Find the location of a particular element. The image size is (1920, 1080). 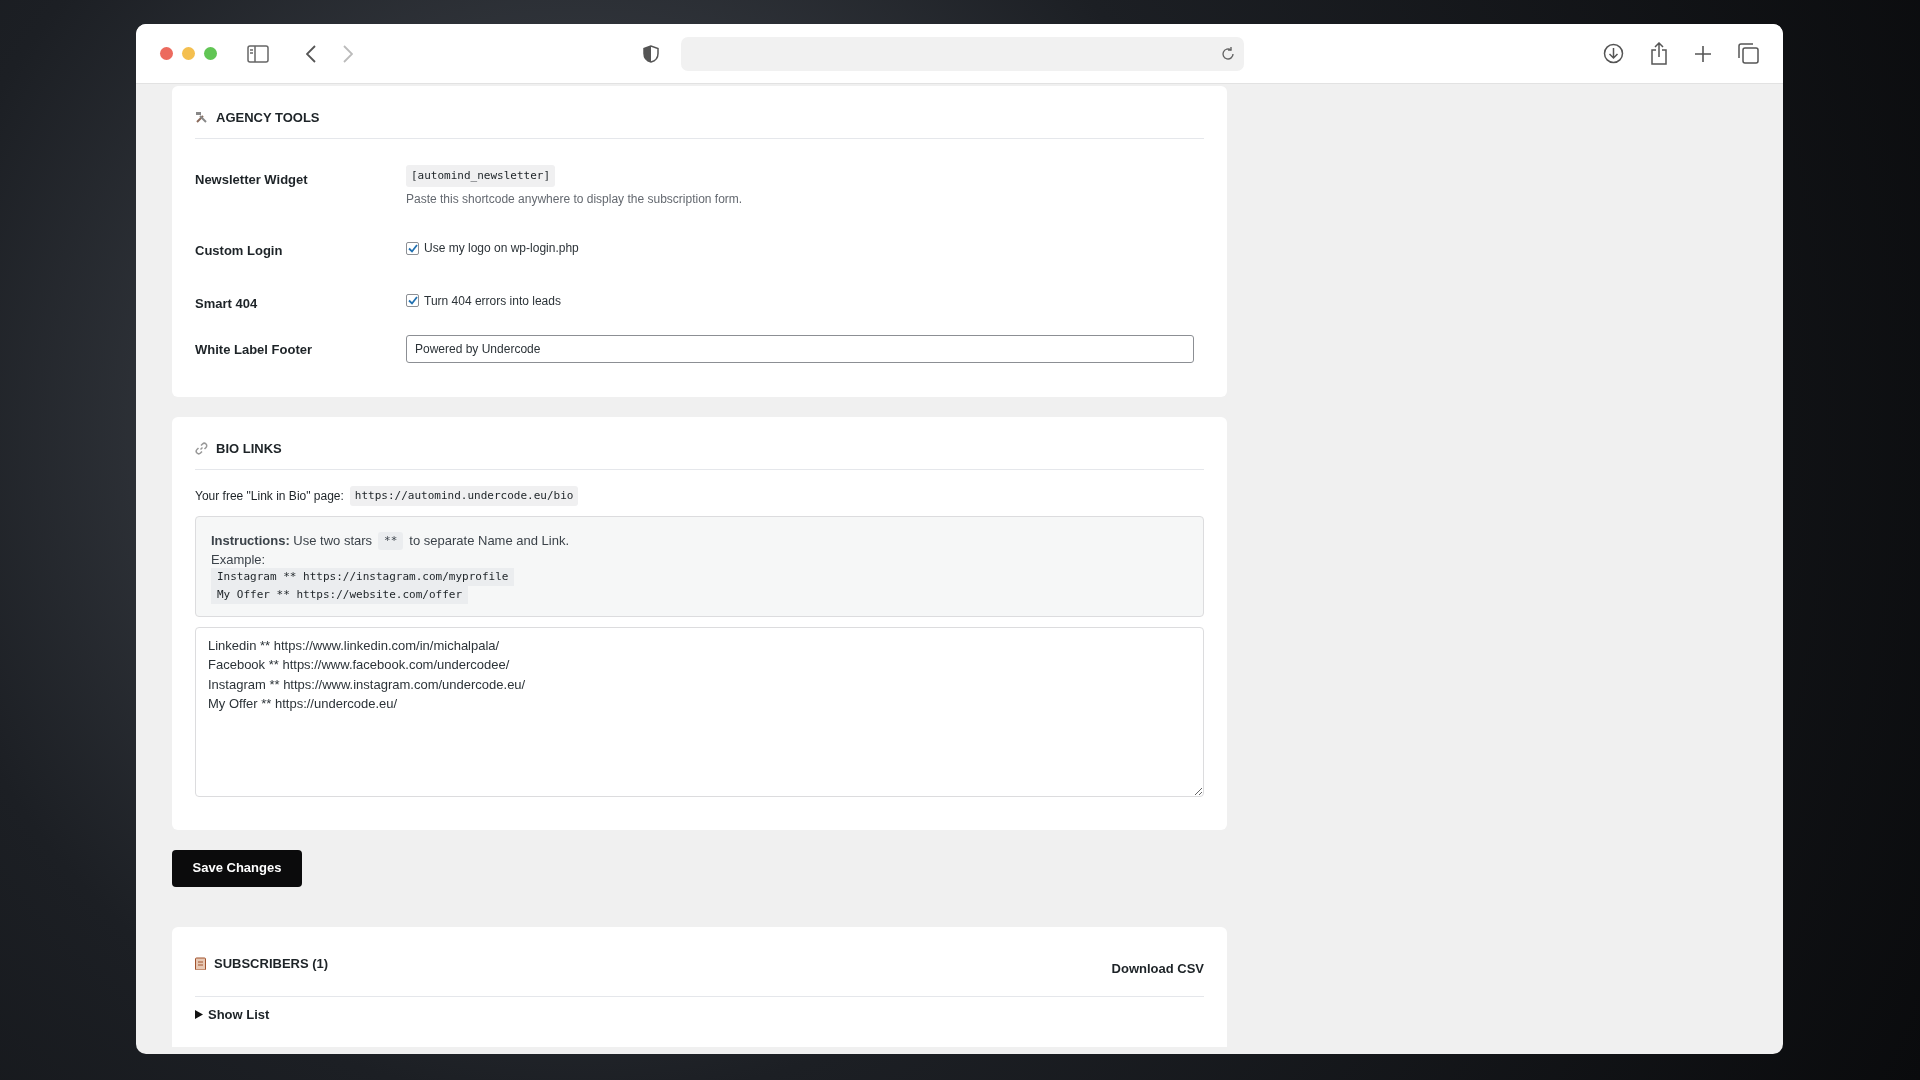

reload-icon is located at coordinates (1228, 53).